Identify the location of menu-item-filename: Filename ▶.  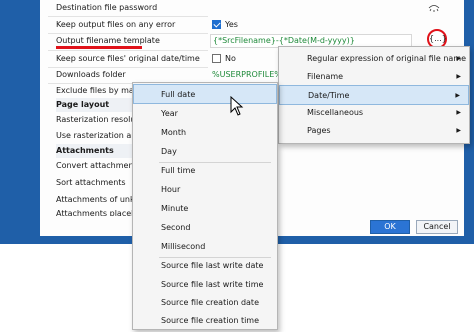
(374, 77).